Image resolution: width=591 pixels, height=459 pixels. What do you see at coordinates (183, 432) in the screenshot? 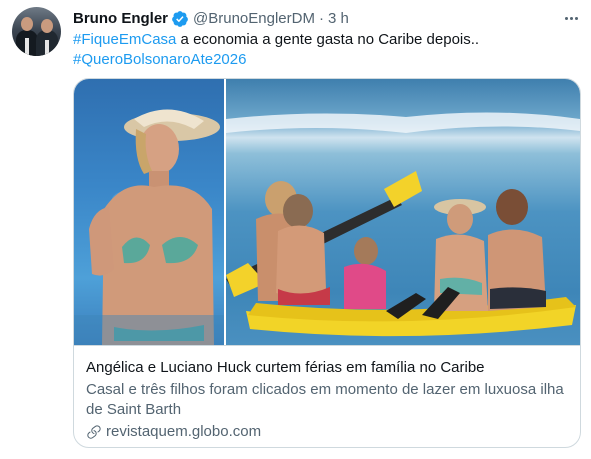
I see `card-domain-text: revistaquem.globo.com` at bounding box center [183, 432].